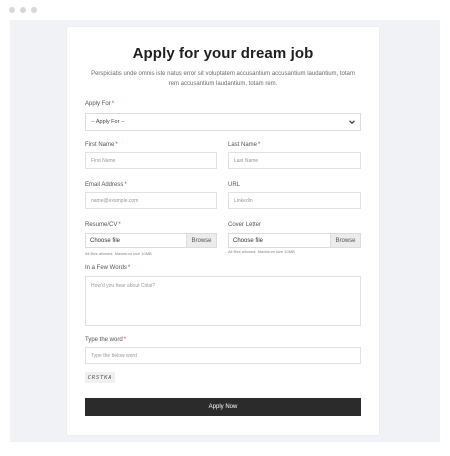 This screenshot has width=450, height=456. Describe the element at coordinates (12, 10) in the screenshot. I see `window-dot-close` at that location.